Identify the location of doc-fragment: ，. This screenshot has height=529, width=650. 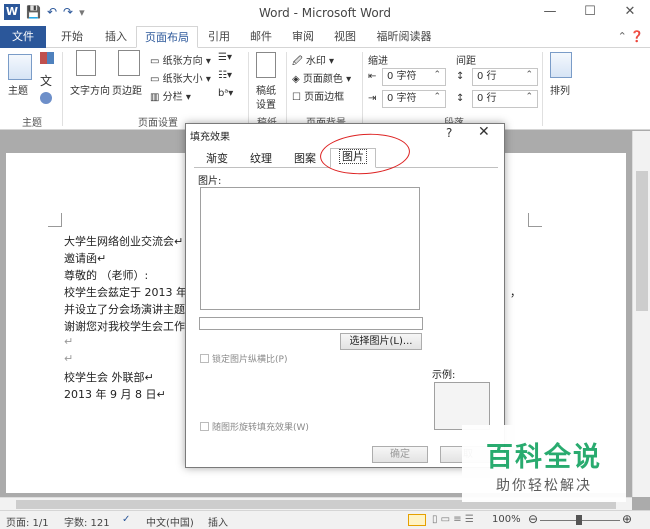
(515, 292).